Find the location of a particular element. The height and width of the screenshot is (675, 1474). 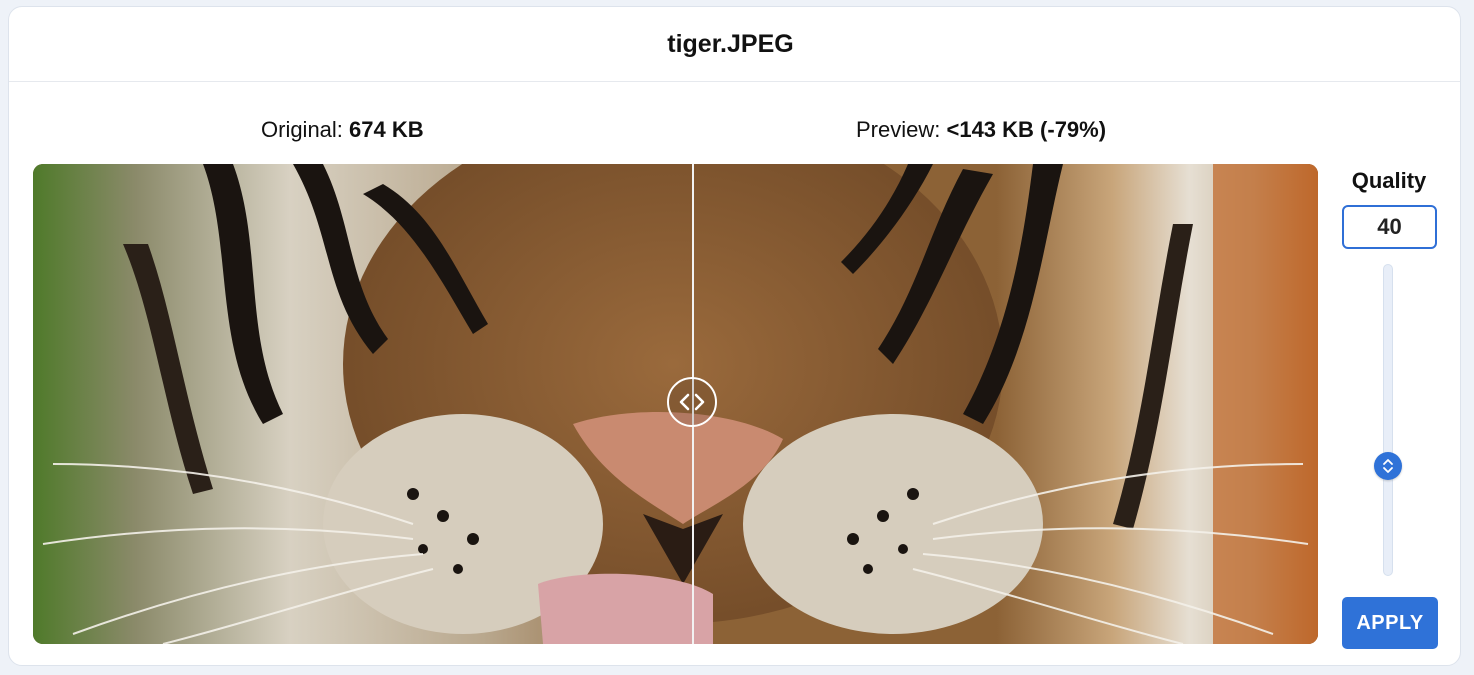

original-size-label: Original: 674 KB is located at coordinates (342, 130).